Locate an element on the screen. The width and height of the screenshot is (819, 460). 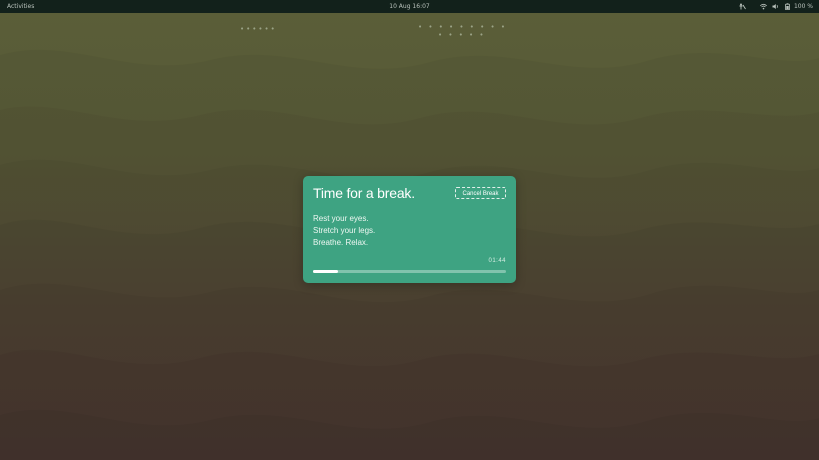
clock: 10 Aug 16:07 is located at coordinates (409, 6).